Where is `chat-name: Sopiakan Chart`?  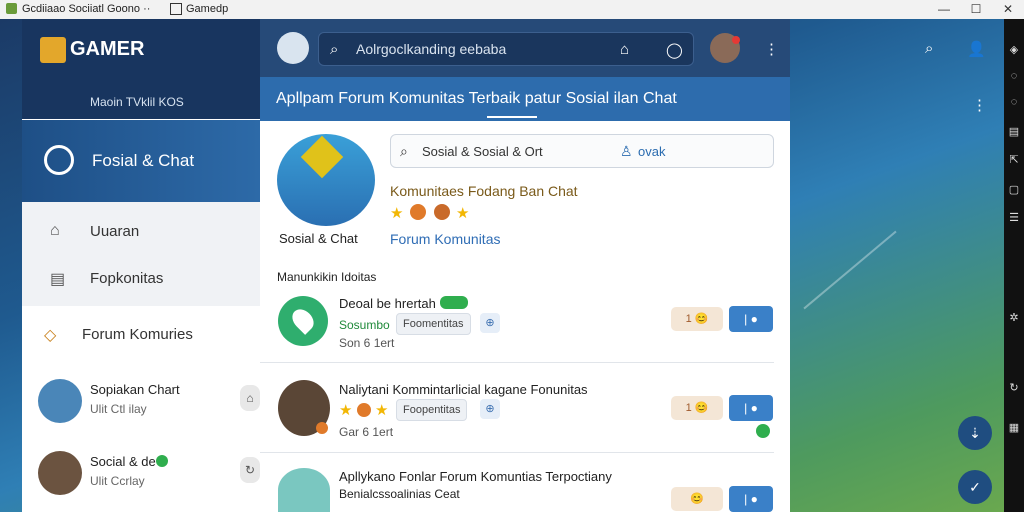
chat-name: Sopiakan Chart is located at coordinates (135, 389).